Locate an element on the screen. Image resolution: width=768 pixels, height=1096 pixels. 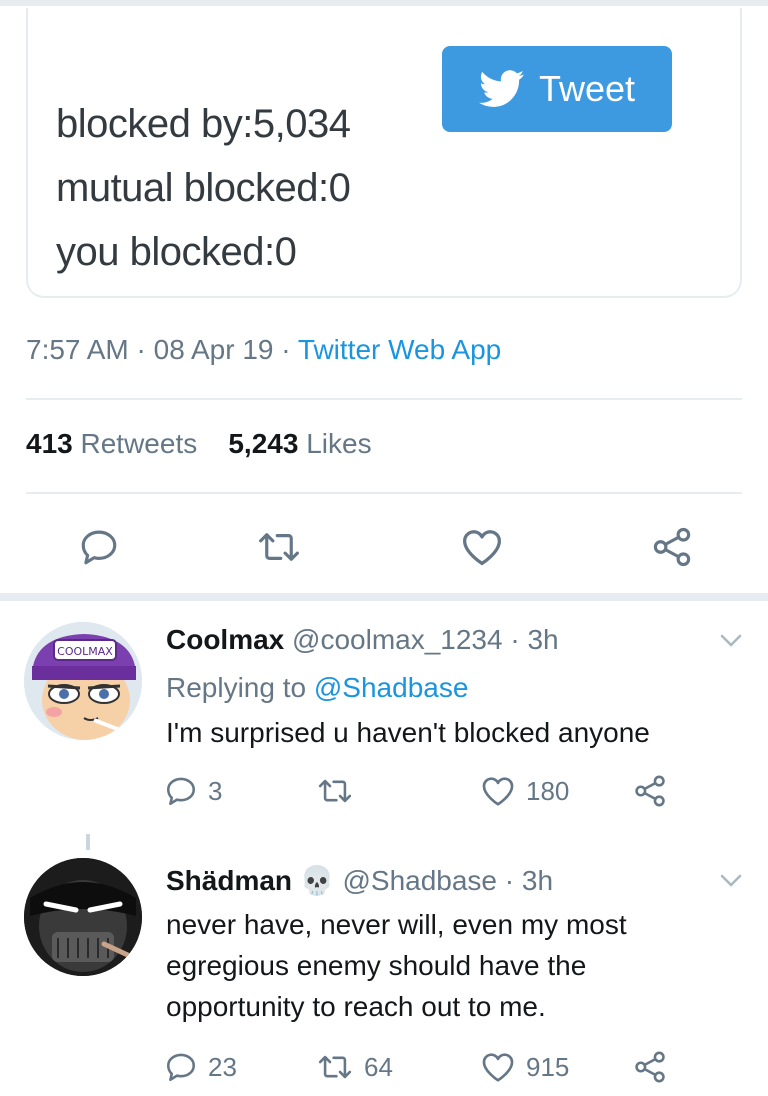
tweet-time: 7:57 AM is located at coordinates (77, 349).